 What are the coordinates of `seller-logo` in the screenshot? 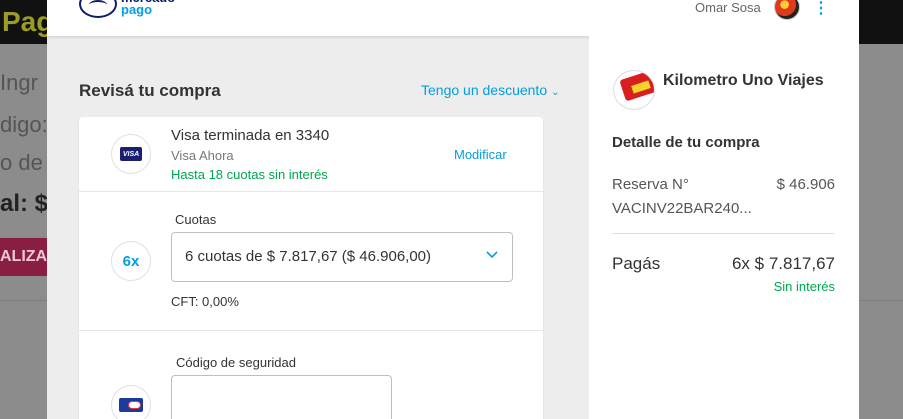 It's located at (634, 90).